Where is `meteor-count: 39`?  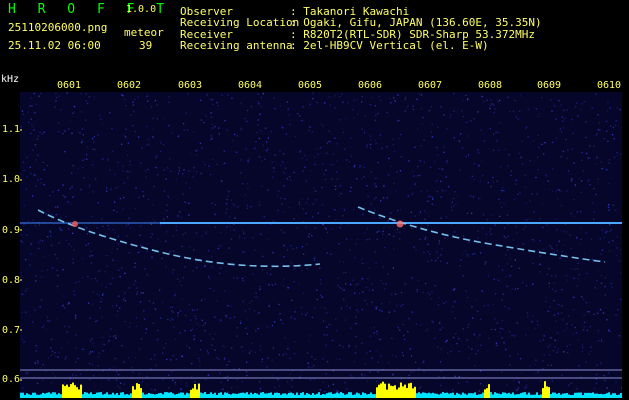 meteor-count: 39 is located at coordinates (146, 45).